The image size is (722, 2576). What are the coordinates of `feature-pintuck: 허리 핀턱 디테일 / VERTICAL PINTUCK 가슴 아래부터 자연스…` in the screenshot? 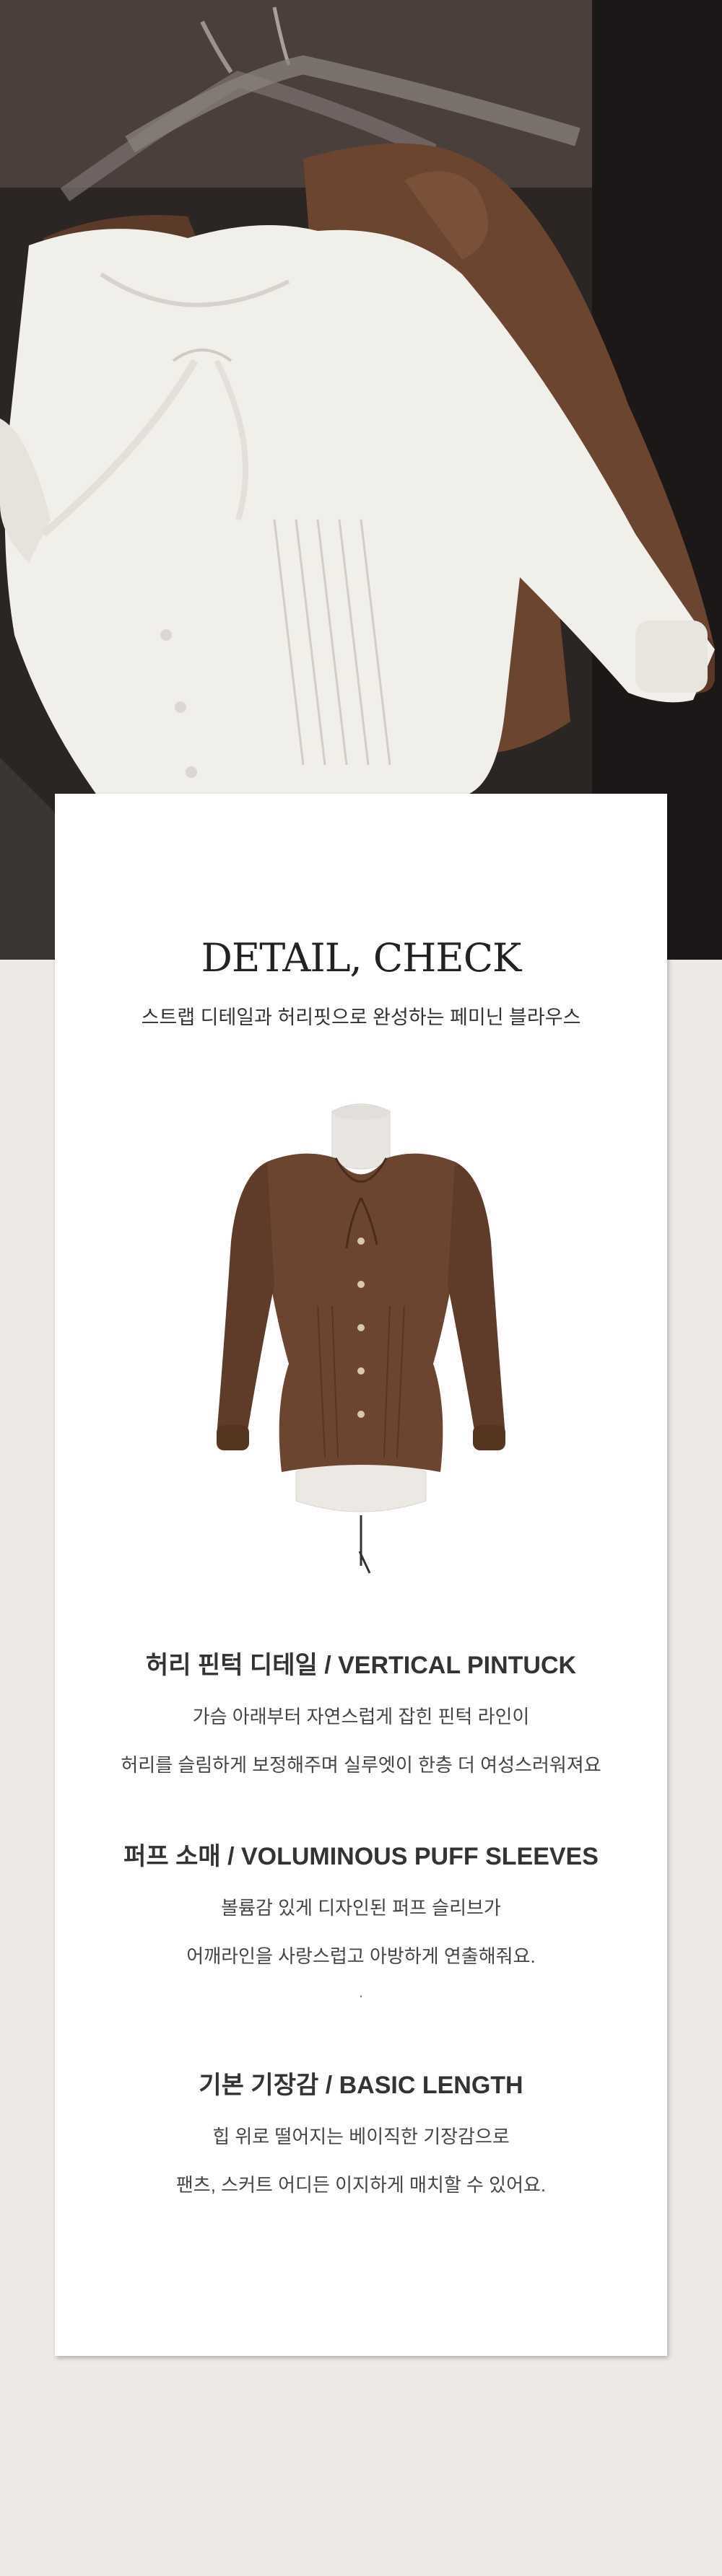 It's located at (361, 1711).